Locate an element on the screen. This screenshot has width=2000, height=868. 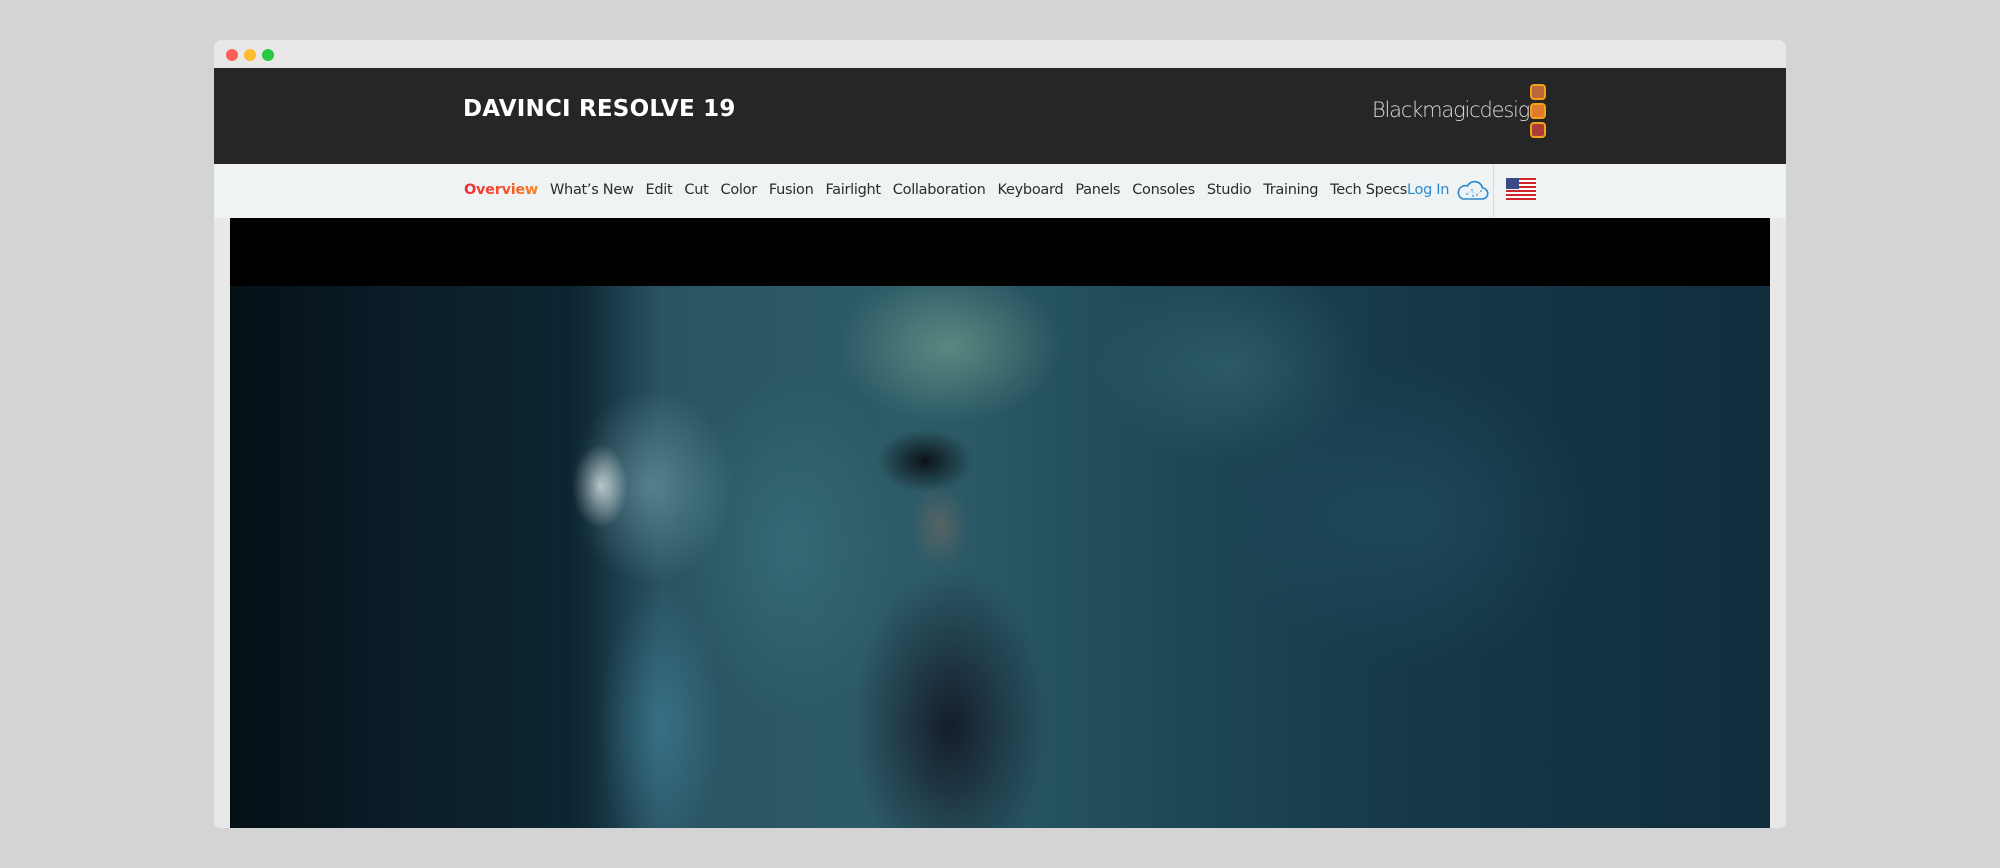
blackmagic-design-logo: Blackmagicdesign is located at coordinates (1459, 114).